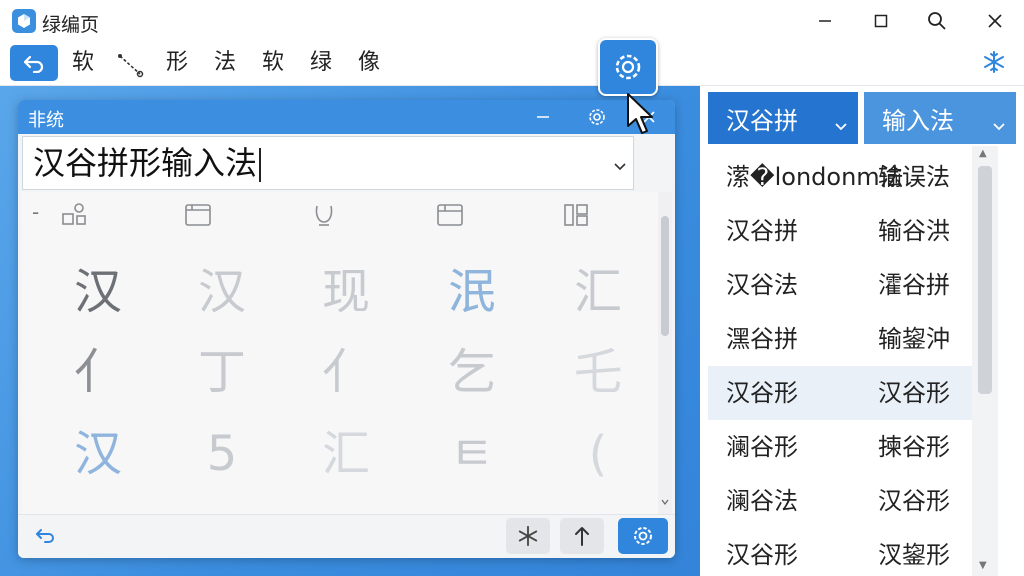 The image size is (1024, 576). I want to click on layout-icon, so click(74, 215).